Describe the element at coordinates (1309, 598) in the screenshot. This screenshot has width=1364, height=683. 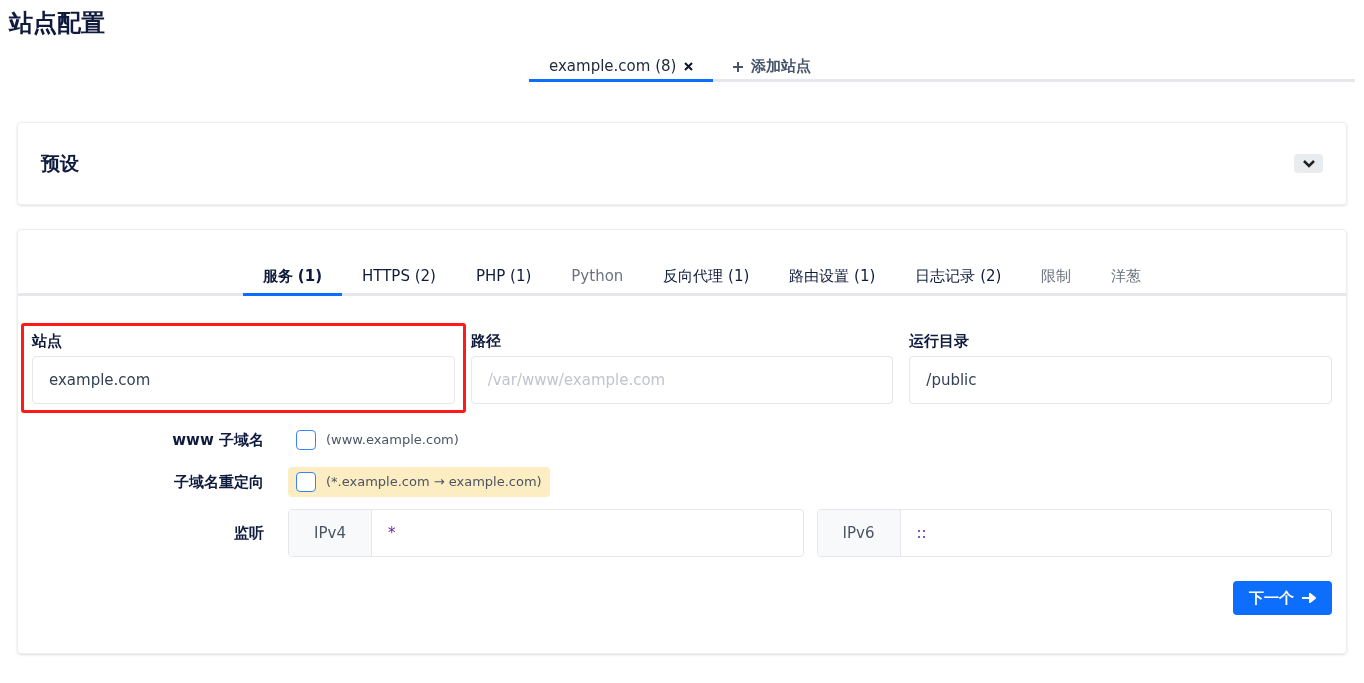
I see `arrow-right-icon` at that location.